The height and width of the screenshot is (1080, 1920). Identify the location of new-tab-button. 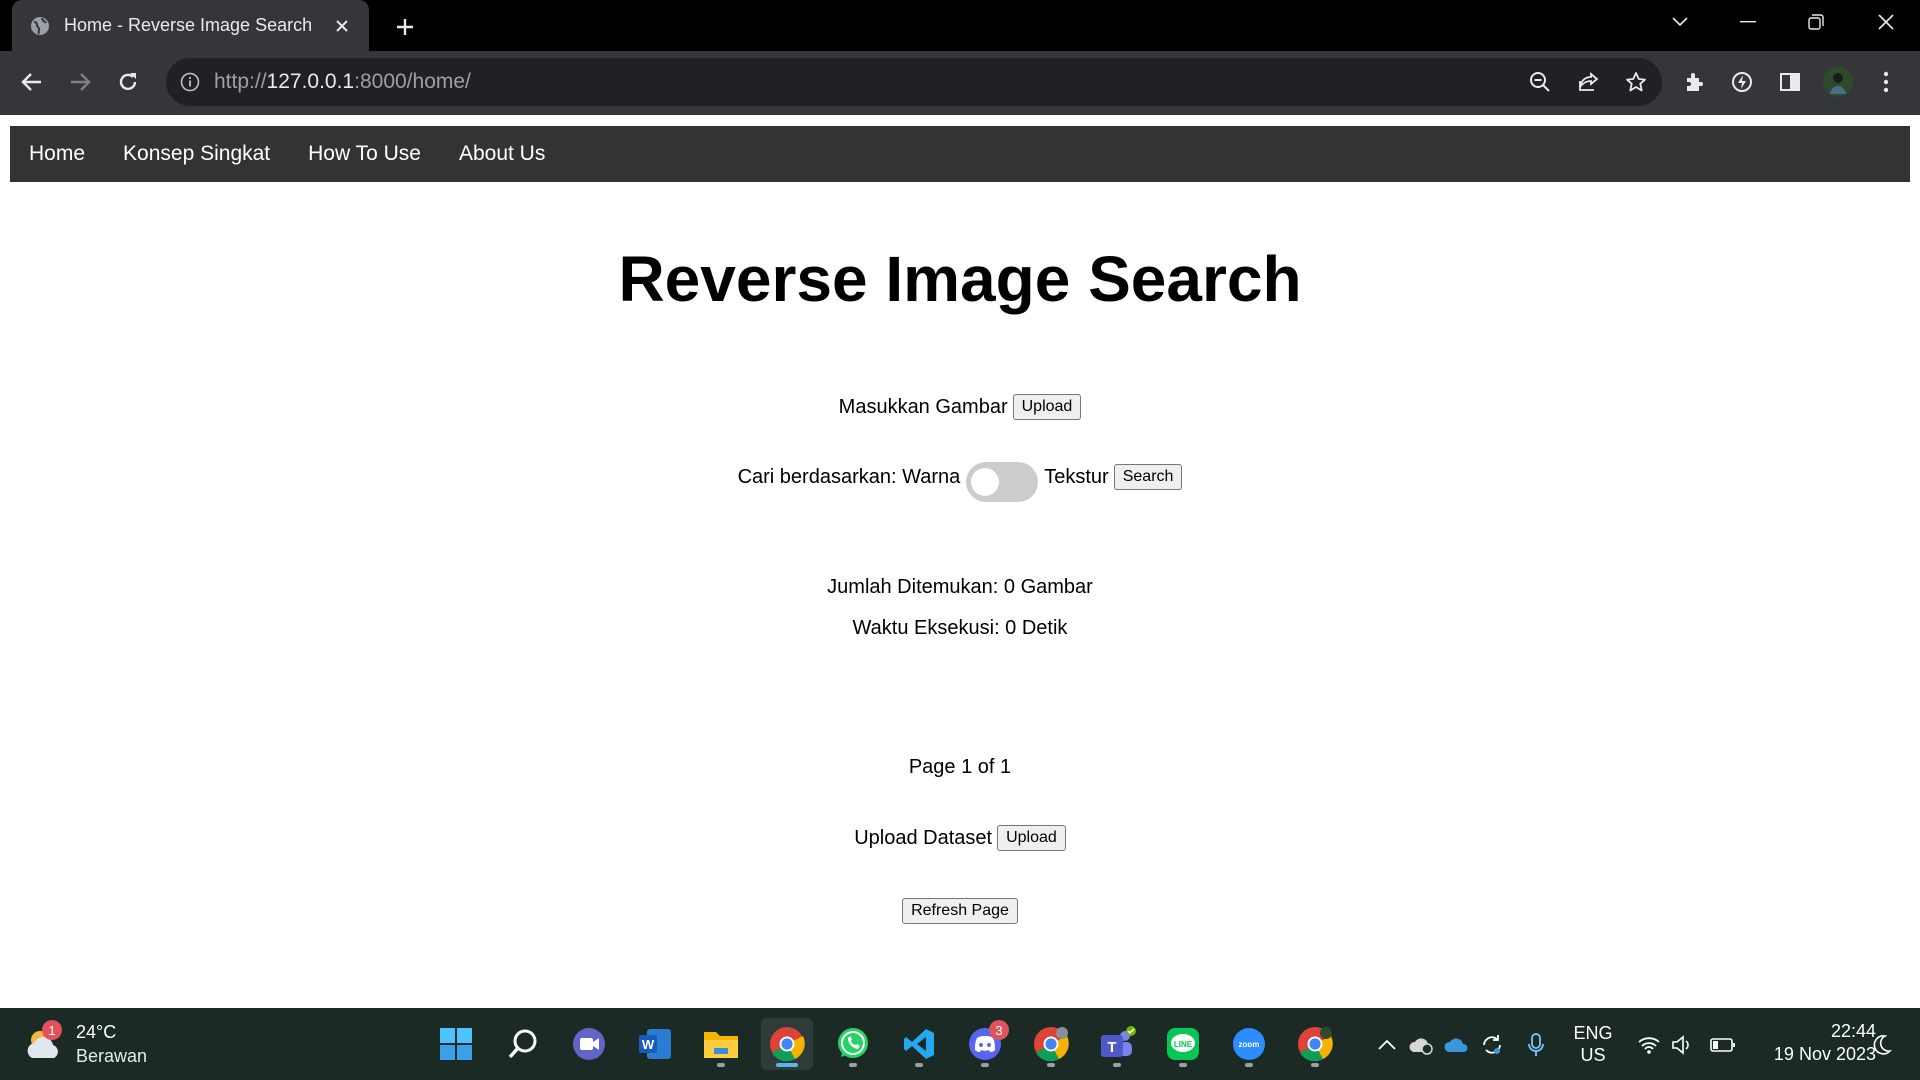
(405, 27).